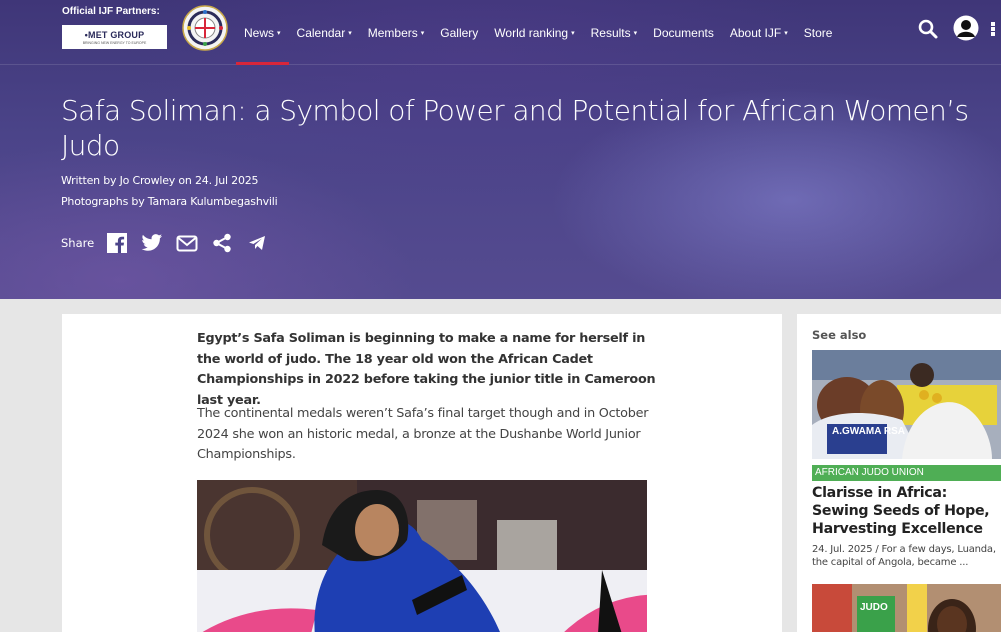 This screenshot has width=1001, height=632. What do you see at coordinates (868, 431) in the screenshot?
I see `photo-text-gwama: A.GWAMA RSA` at bounding box center [868, 431].